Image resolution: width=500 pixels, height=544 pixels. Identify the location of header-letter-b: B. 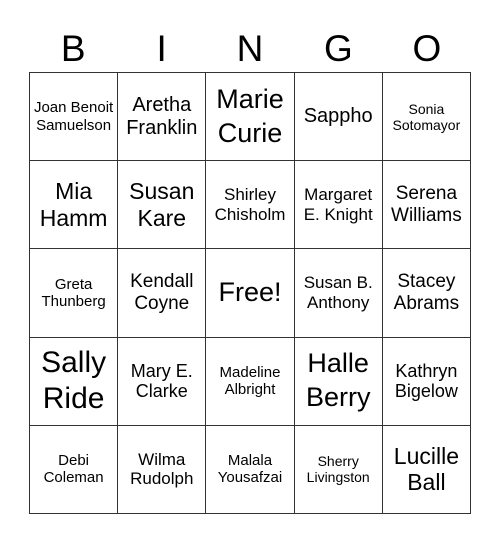
(73, 48).